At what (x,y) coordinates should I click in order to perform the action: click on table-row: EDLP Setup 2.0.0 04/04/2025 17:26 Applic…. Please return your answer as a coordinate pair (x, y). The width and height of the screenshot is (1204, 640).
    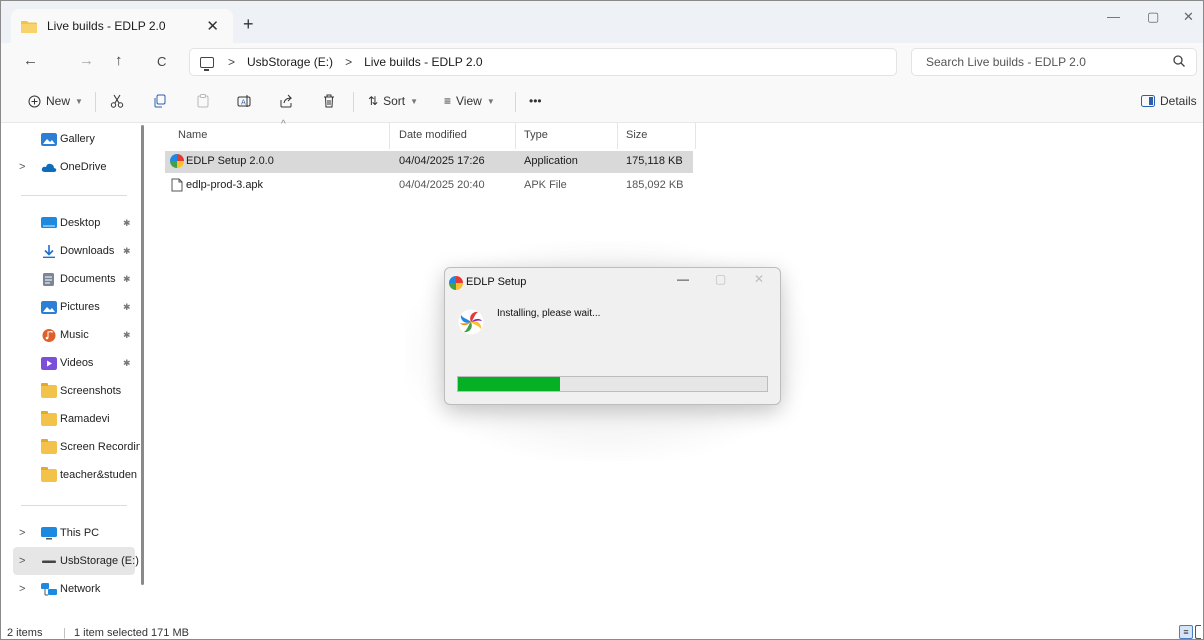
    Looking at the image, I should click on (429, 162).